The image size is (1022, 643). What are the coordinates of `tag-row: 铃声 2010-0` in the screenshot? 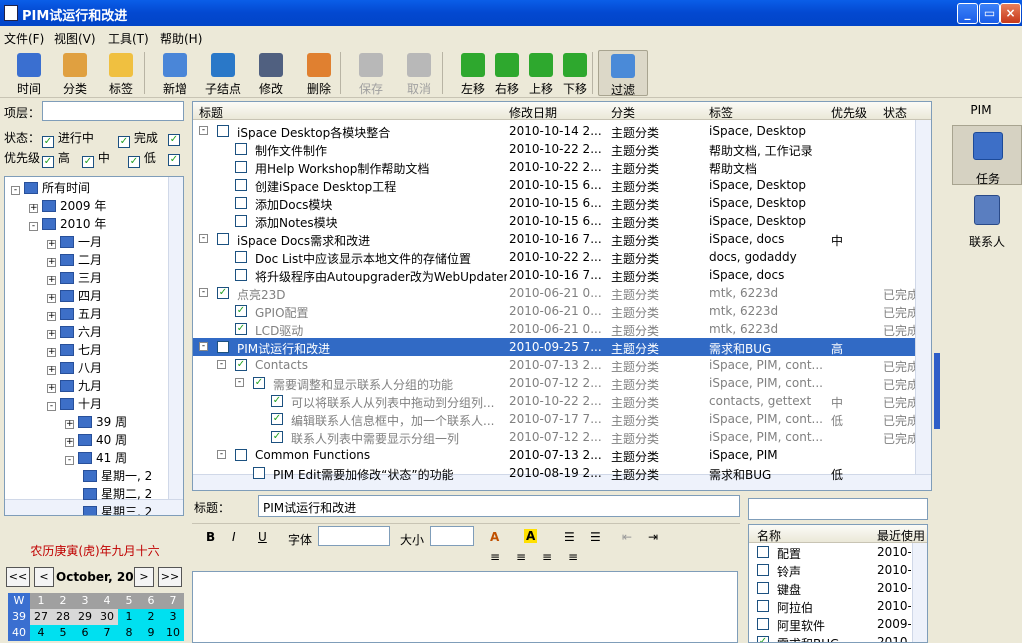 It's located at (830, 570).